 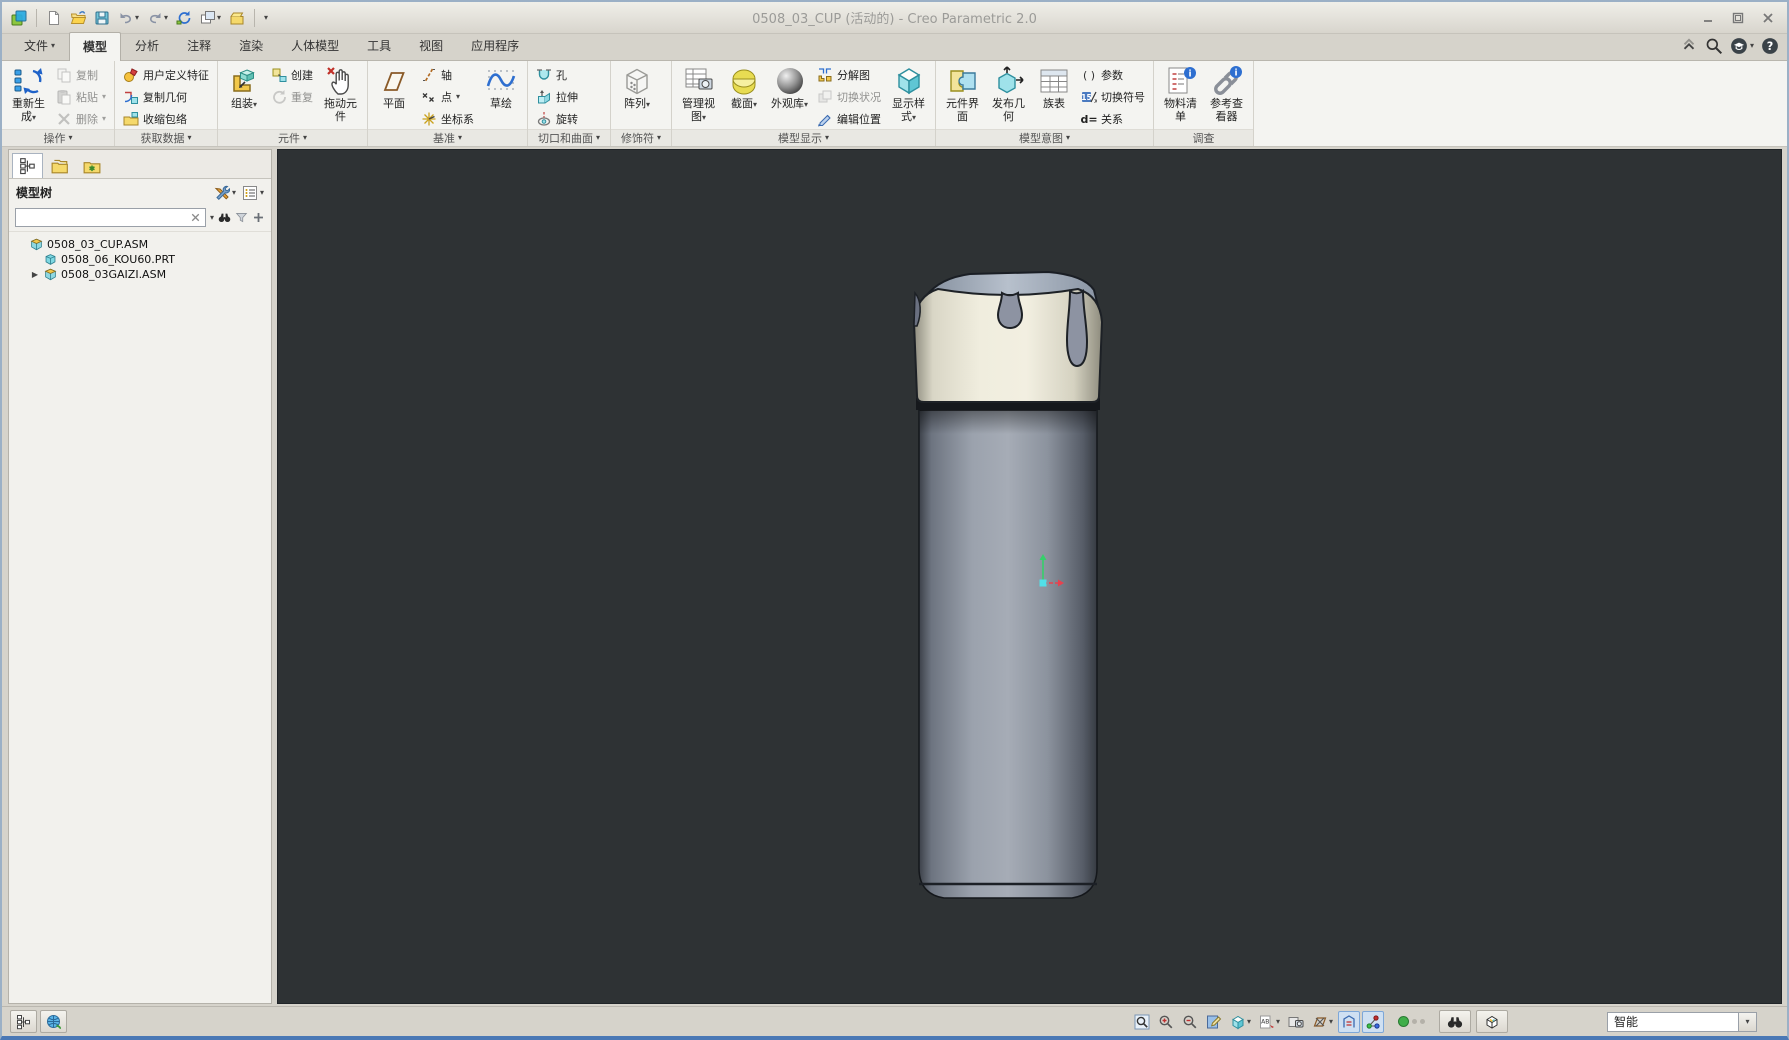 What do you see at coordinates (1737, 17) in the screenshot?
I see `maximize-button` at bounding box center [1737, 17].